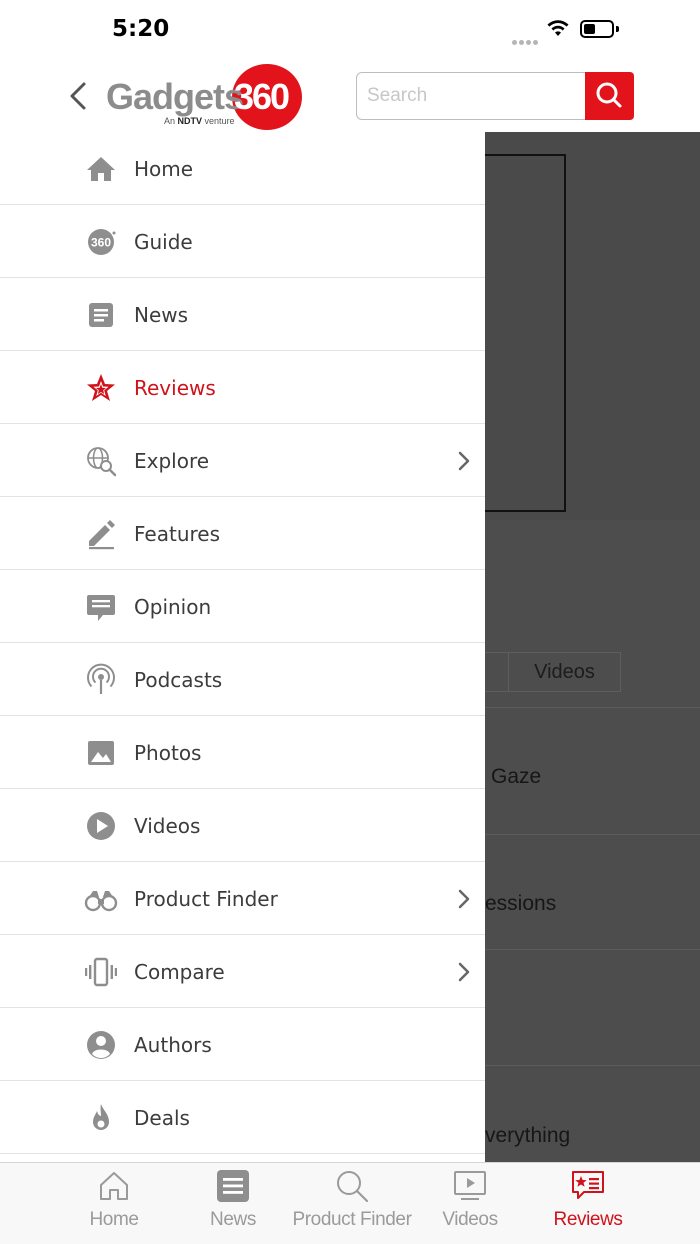 This screenshot has width=700, height=1244. Describe the element at coordinates (242, 1044) in the screenshot. I see `drawer-item-authors: Authors` at that location.